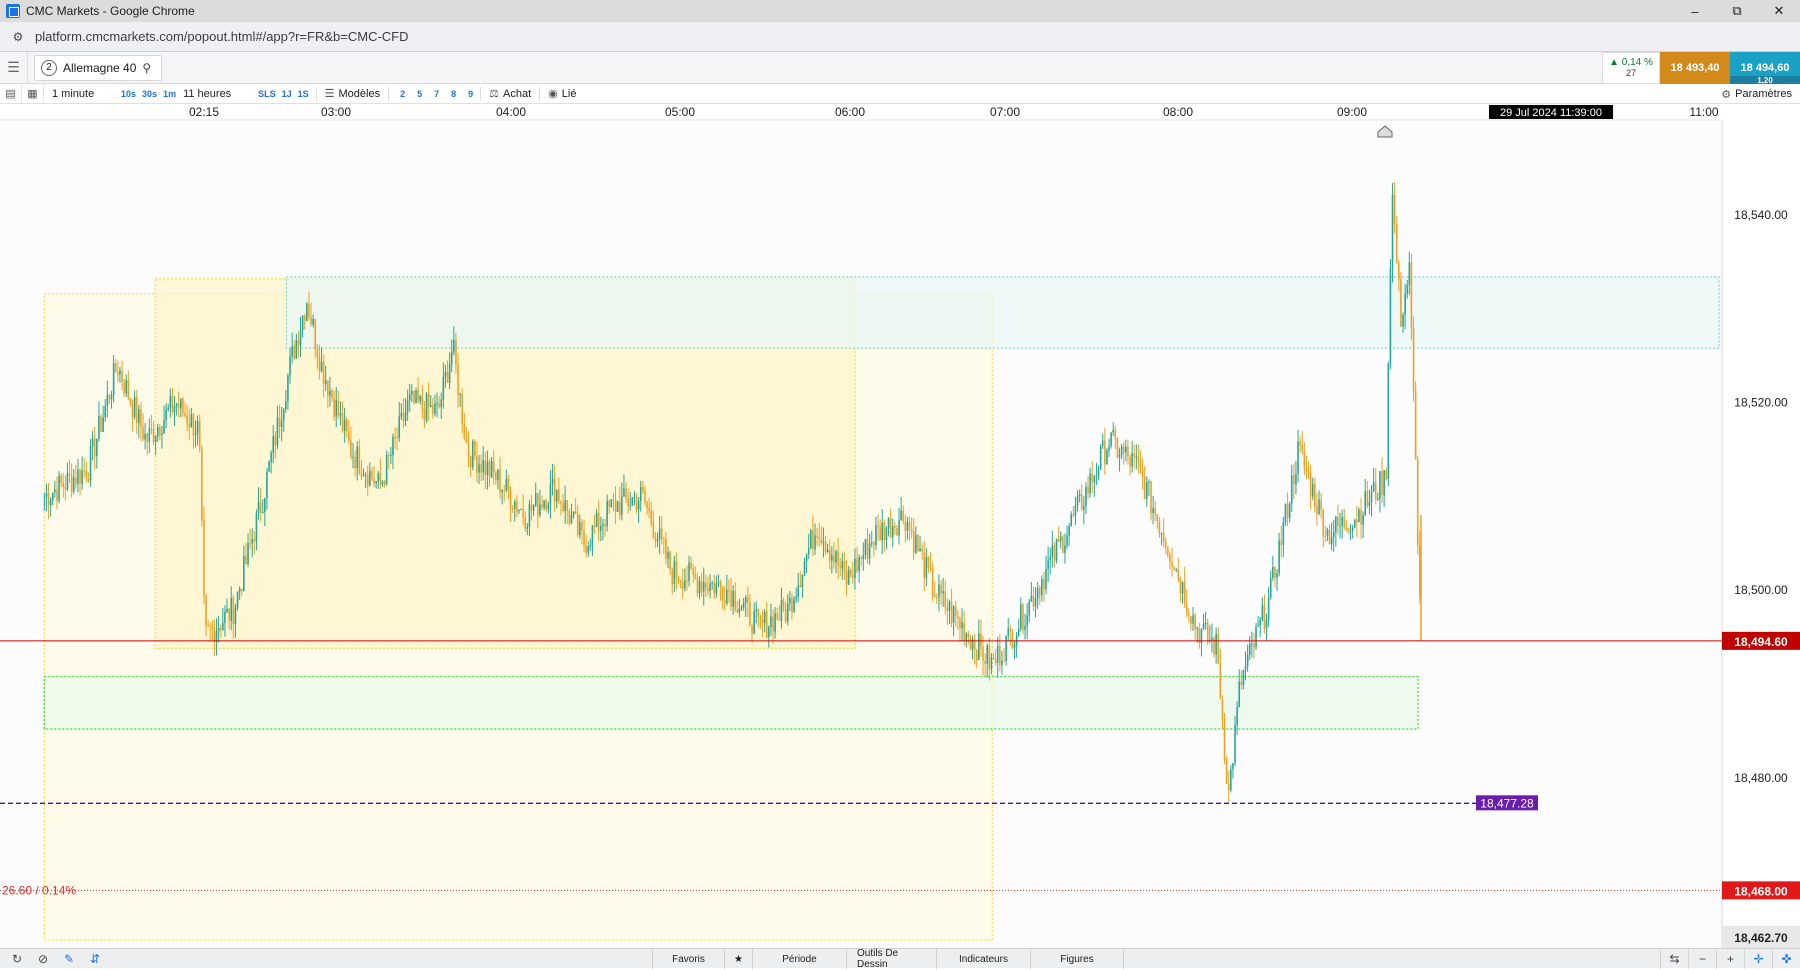 Image resolution: width=1800 pixels, height=970 pixels. I want to click on fit-icon: ⇆, so click(1674, 959).